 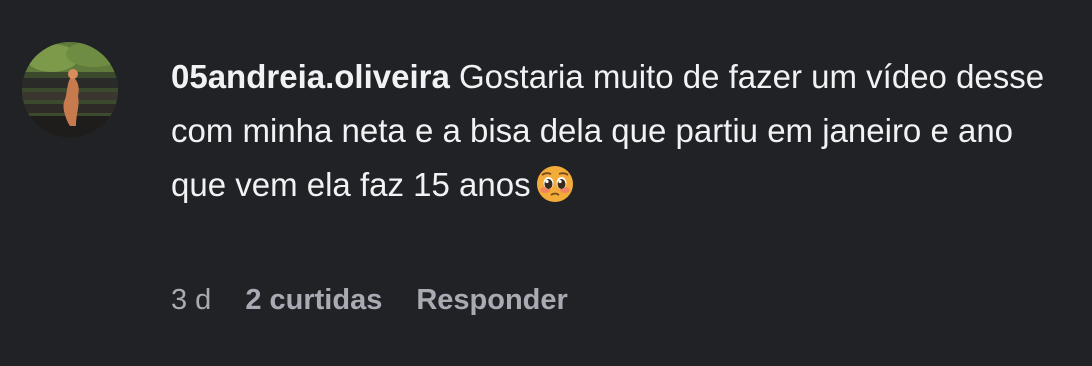 I want to click on comment-time: 3 d, so click(x=191, y=300).